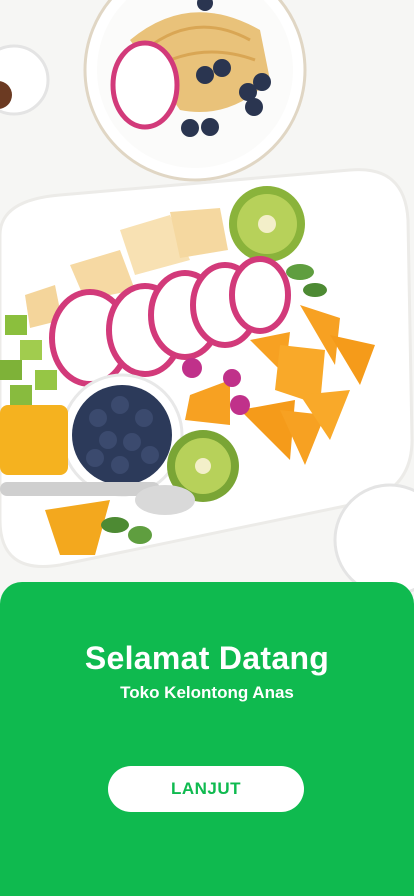 The image size is (414, 896). Describe the element at coordinates (207, 658) in the screenshot. I see `welcome-title: Selamat Datang` at that location.